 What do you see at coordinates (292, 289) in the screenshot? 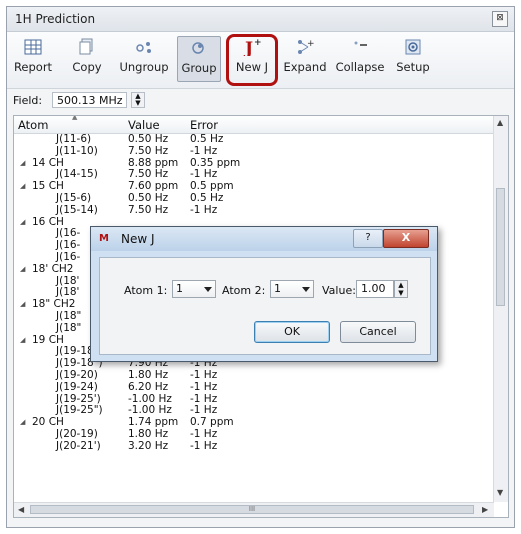
I see `atom2-select: 1` at bounding box center [292, 289].